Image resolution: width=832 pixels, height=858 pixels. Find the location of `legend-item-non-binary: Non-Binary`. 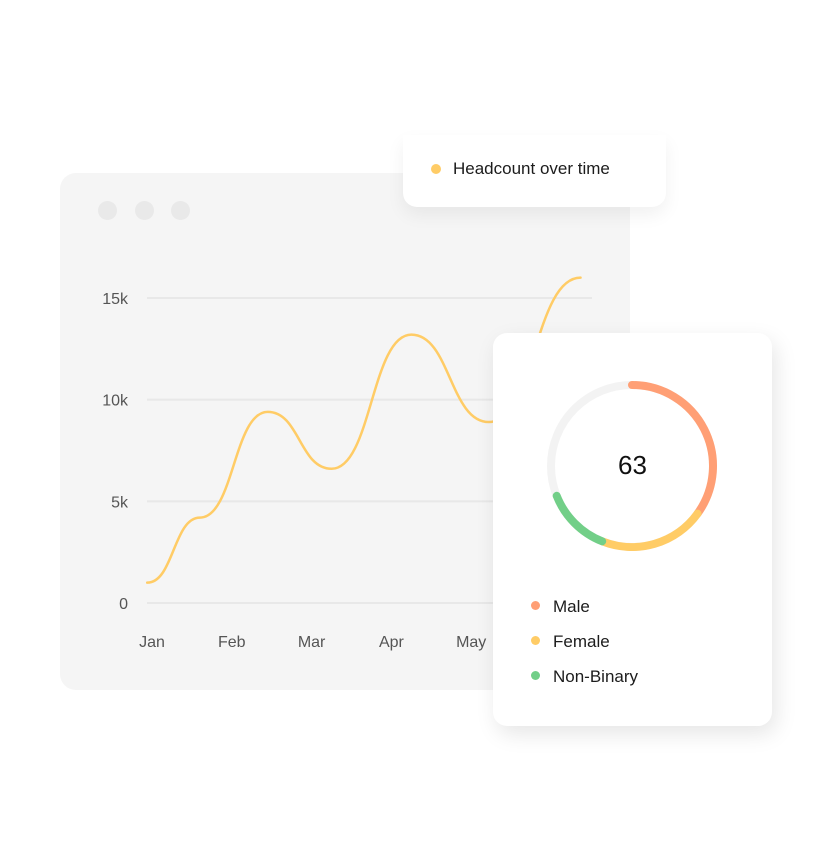

legend-item-non-binary: Non-Binary is located at coordinates (584, 677).